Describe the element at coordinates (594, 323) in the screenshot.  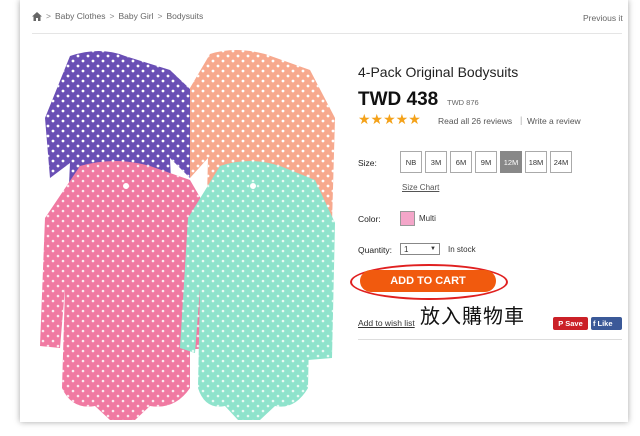
I see `facebook-icon: f` at that location.